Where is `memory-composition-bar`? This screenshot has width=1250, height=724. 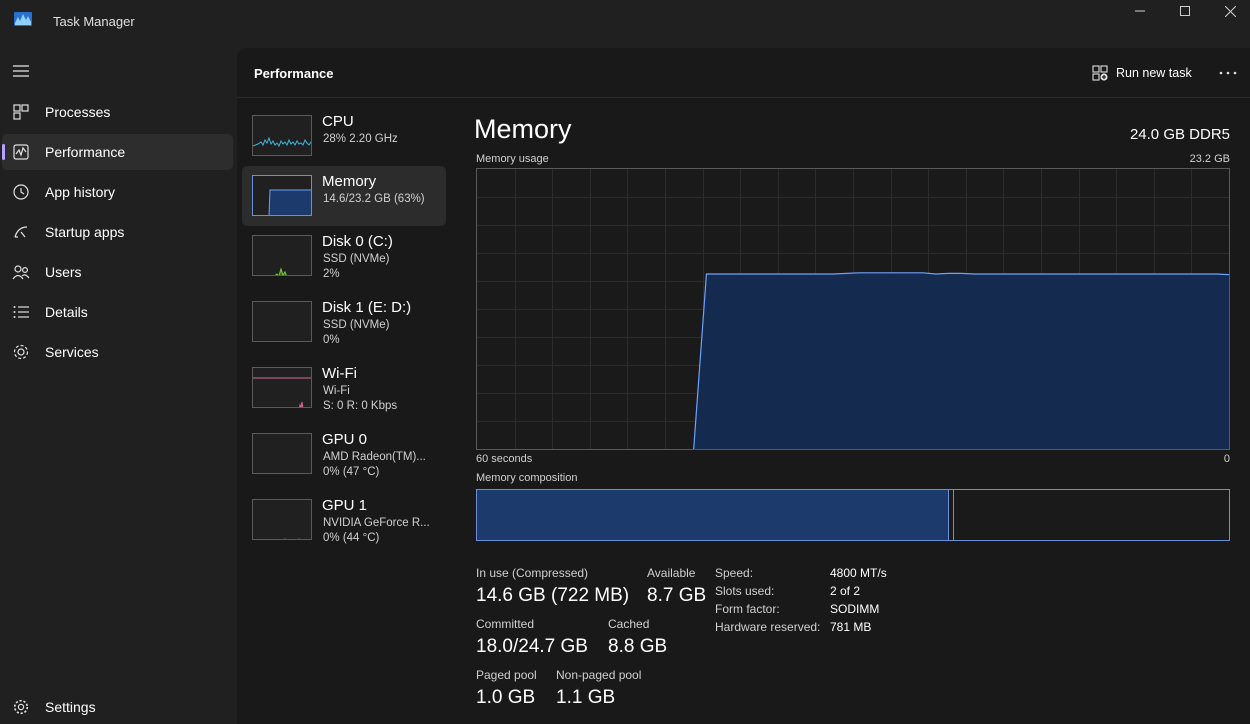 memory-composition-bar is located at coordinates (853, 515).